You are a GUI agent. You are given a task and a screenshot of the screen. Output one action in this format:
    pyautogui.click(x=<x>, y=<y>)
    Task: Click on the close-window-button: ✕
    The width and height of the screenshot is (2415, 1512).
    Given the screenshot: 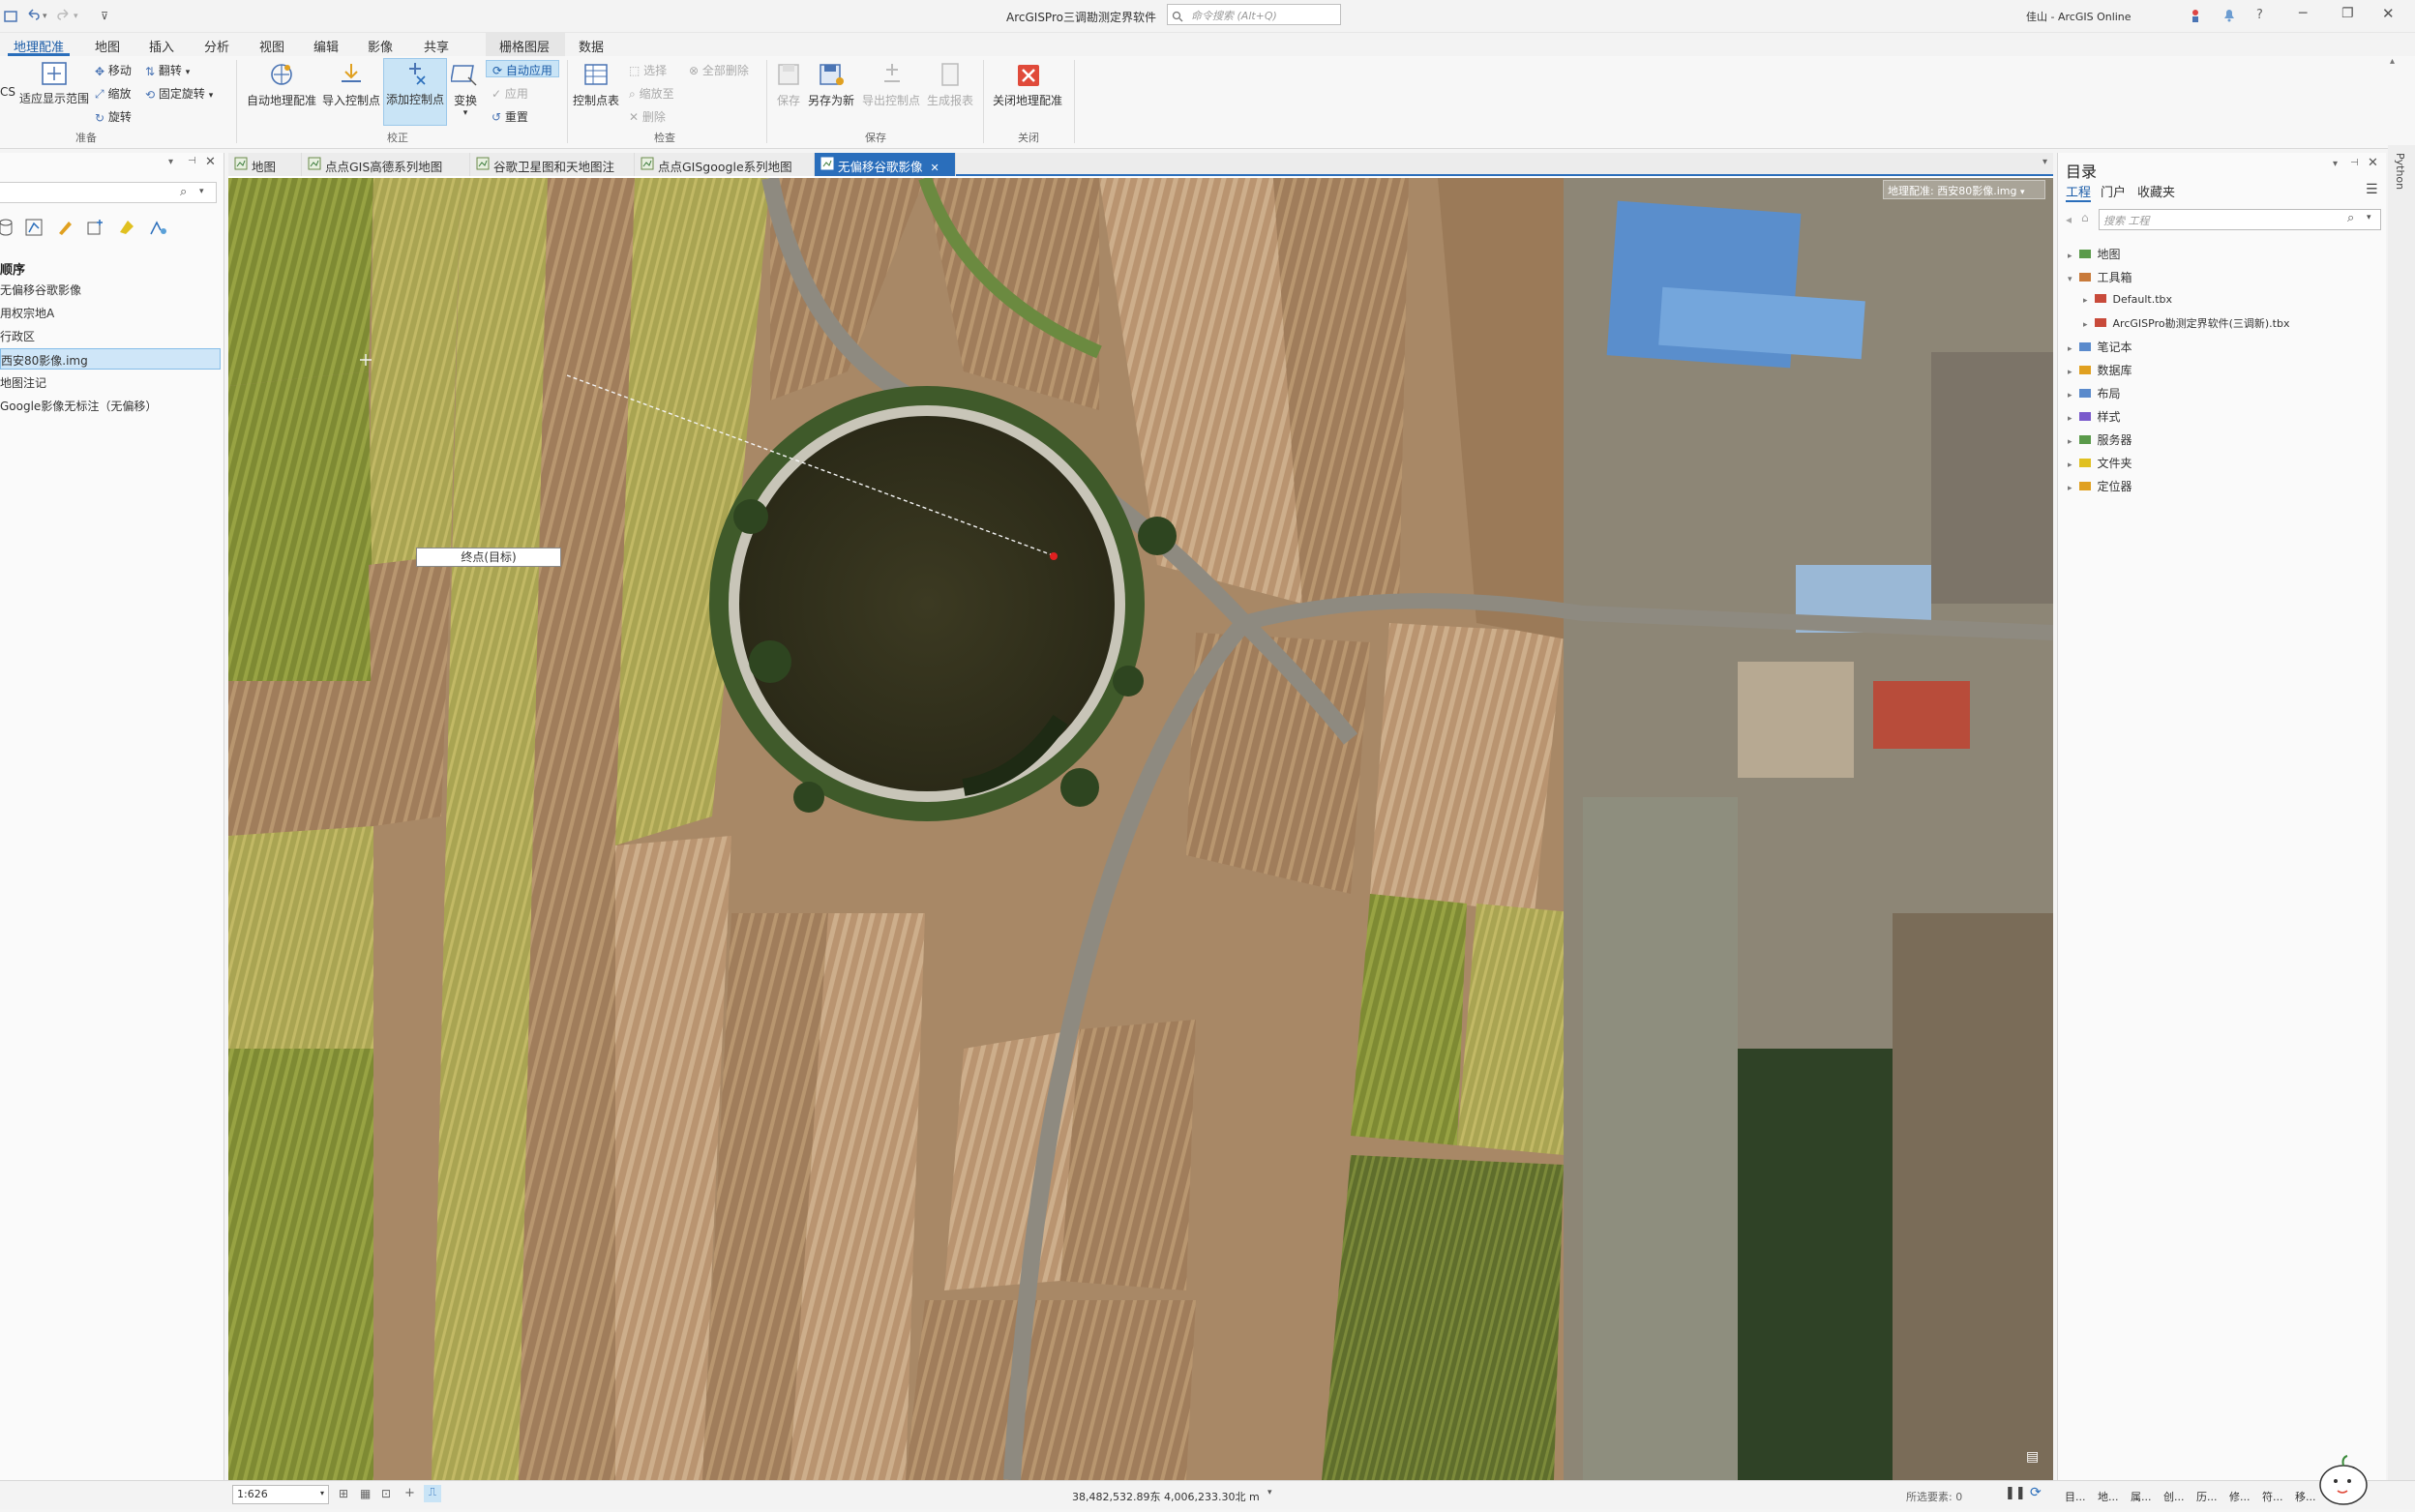 What is the action you would take?
    pyautogui.click(x=2388, y=14)
    